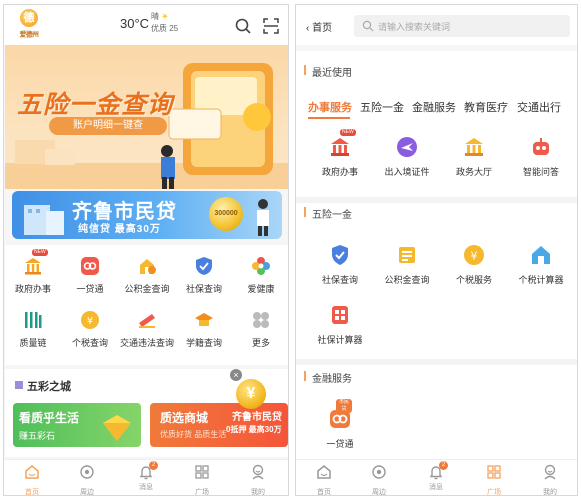 The height and width of the screenshot is (500, 581). What do you see at coordinates (261, 266) in the screenshot?
I see `health-icon` at bounding box center [261, 266].